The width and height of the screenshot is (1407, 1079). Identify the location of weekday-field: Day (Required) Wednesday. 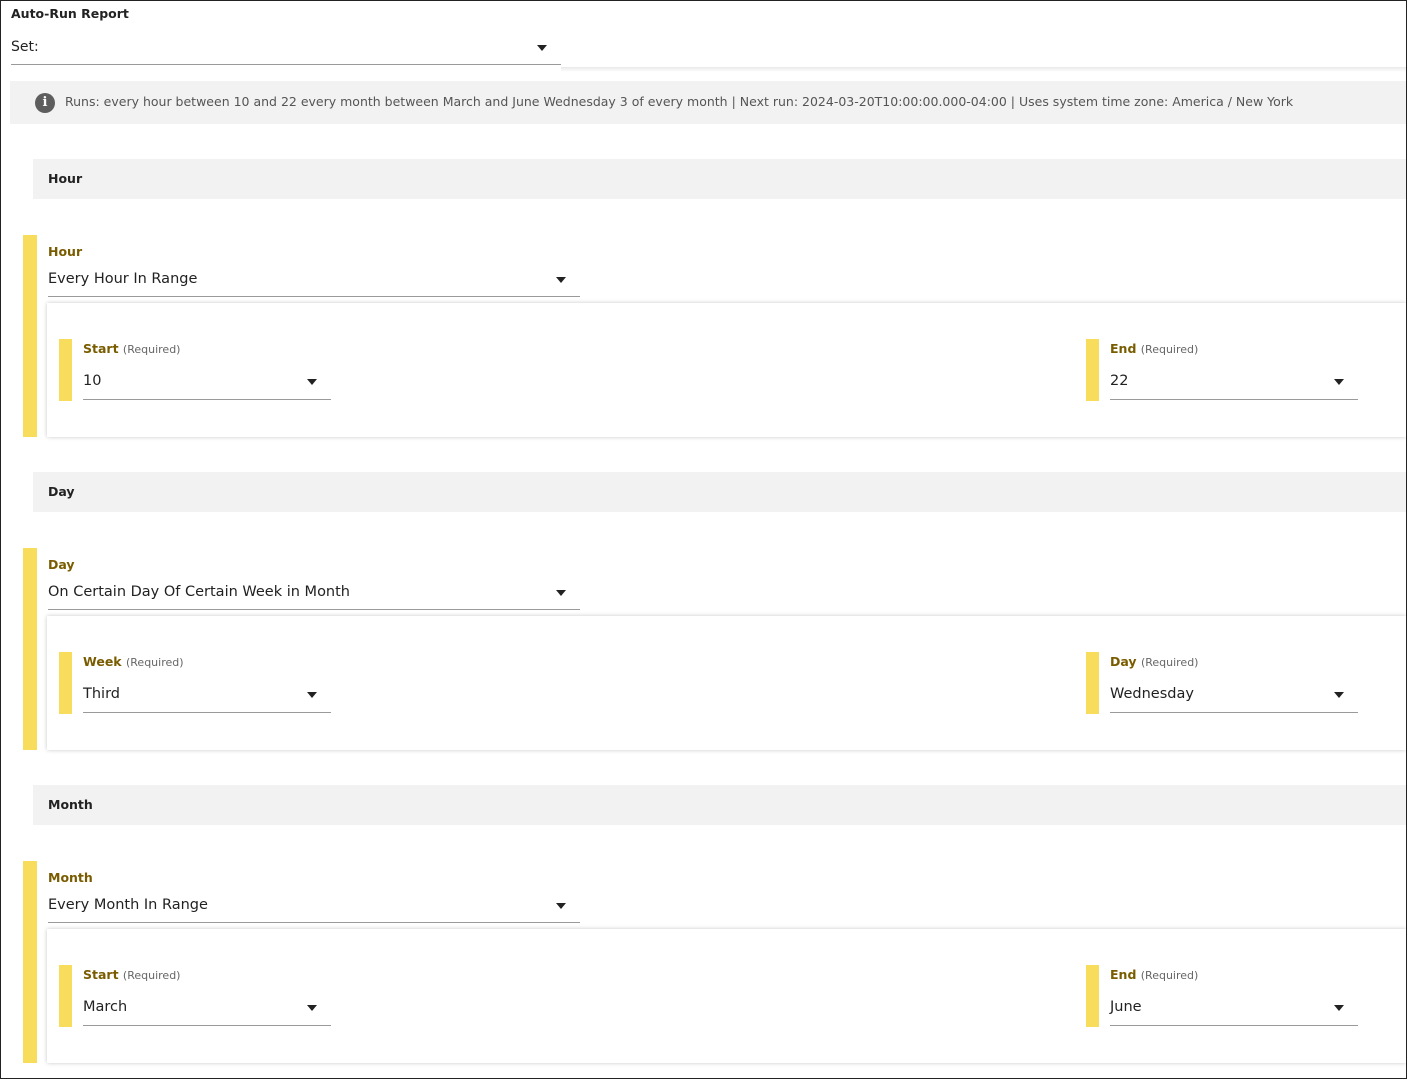
(1226, 683).